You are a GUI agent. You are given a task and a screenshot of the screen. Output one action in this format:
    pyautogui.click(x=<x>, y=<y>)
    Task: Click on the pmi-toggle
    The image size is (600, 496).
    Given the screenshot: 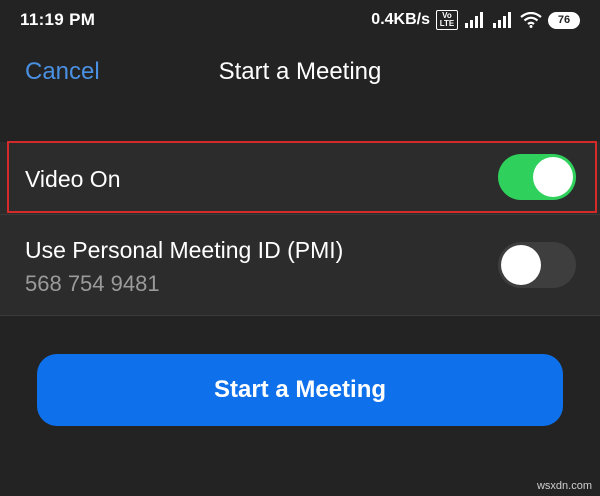 What is the action you would take?
    pyautogui.click(x=537, y=265)
    